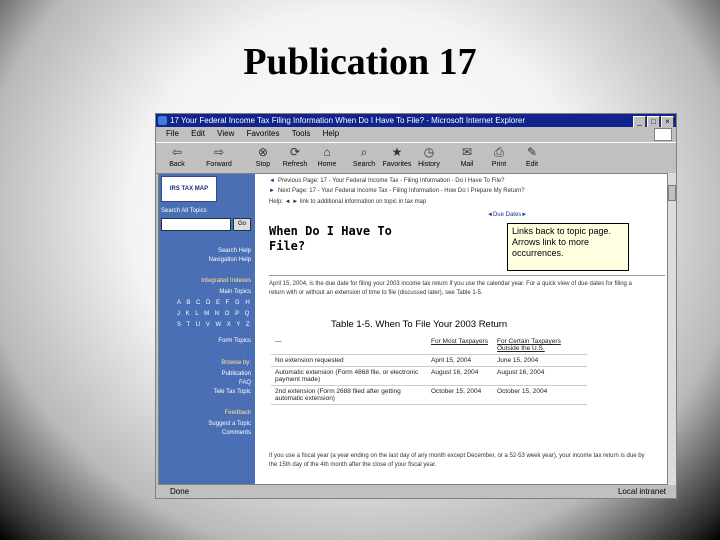  What do you see at coordinates (663, 134) in the screenshot?
I see `windows-logo-icon` at bounding box center [663, 134].